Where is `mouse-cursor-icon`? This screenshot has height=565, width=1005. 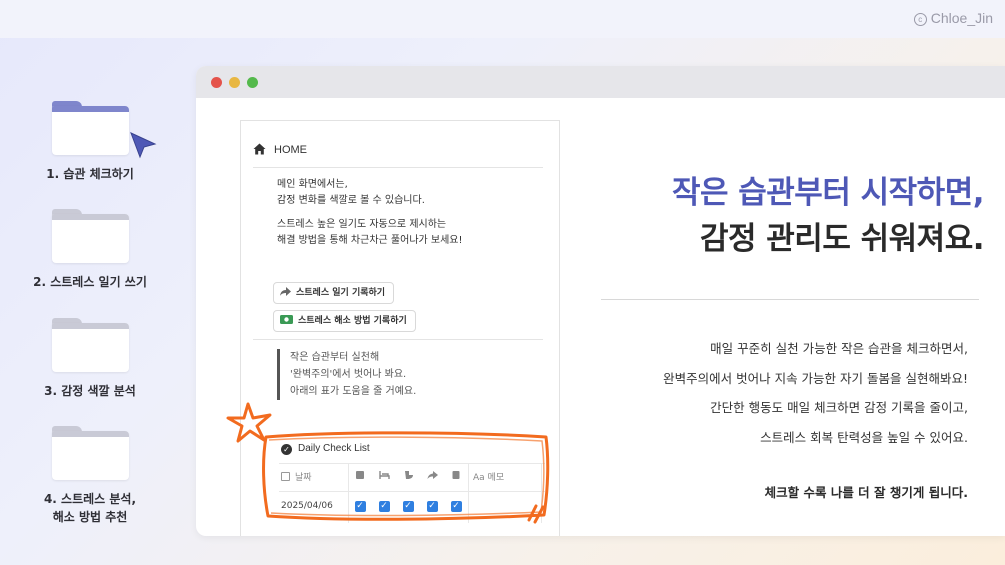 mouse-cursor-icon is located at coordinates (143, 145).